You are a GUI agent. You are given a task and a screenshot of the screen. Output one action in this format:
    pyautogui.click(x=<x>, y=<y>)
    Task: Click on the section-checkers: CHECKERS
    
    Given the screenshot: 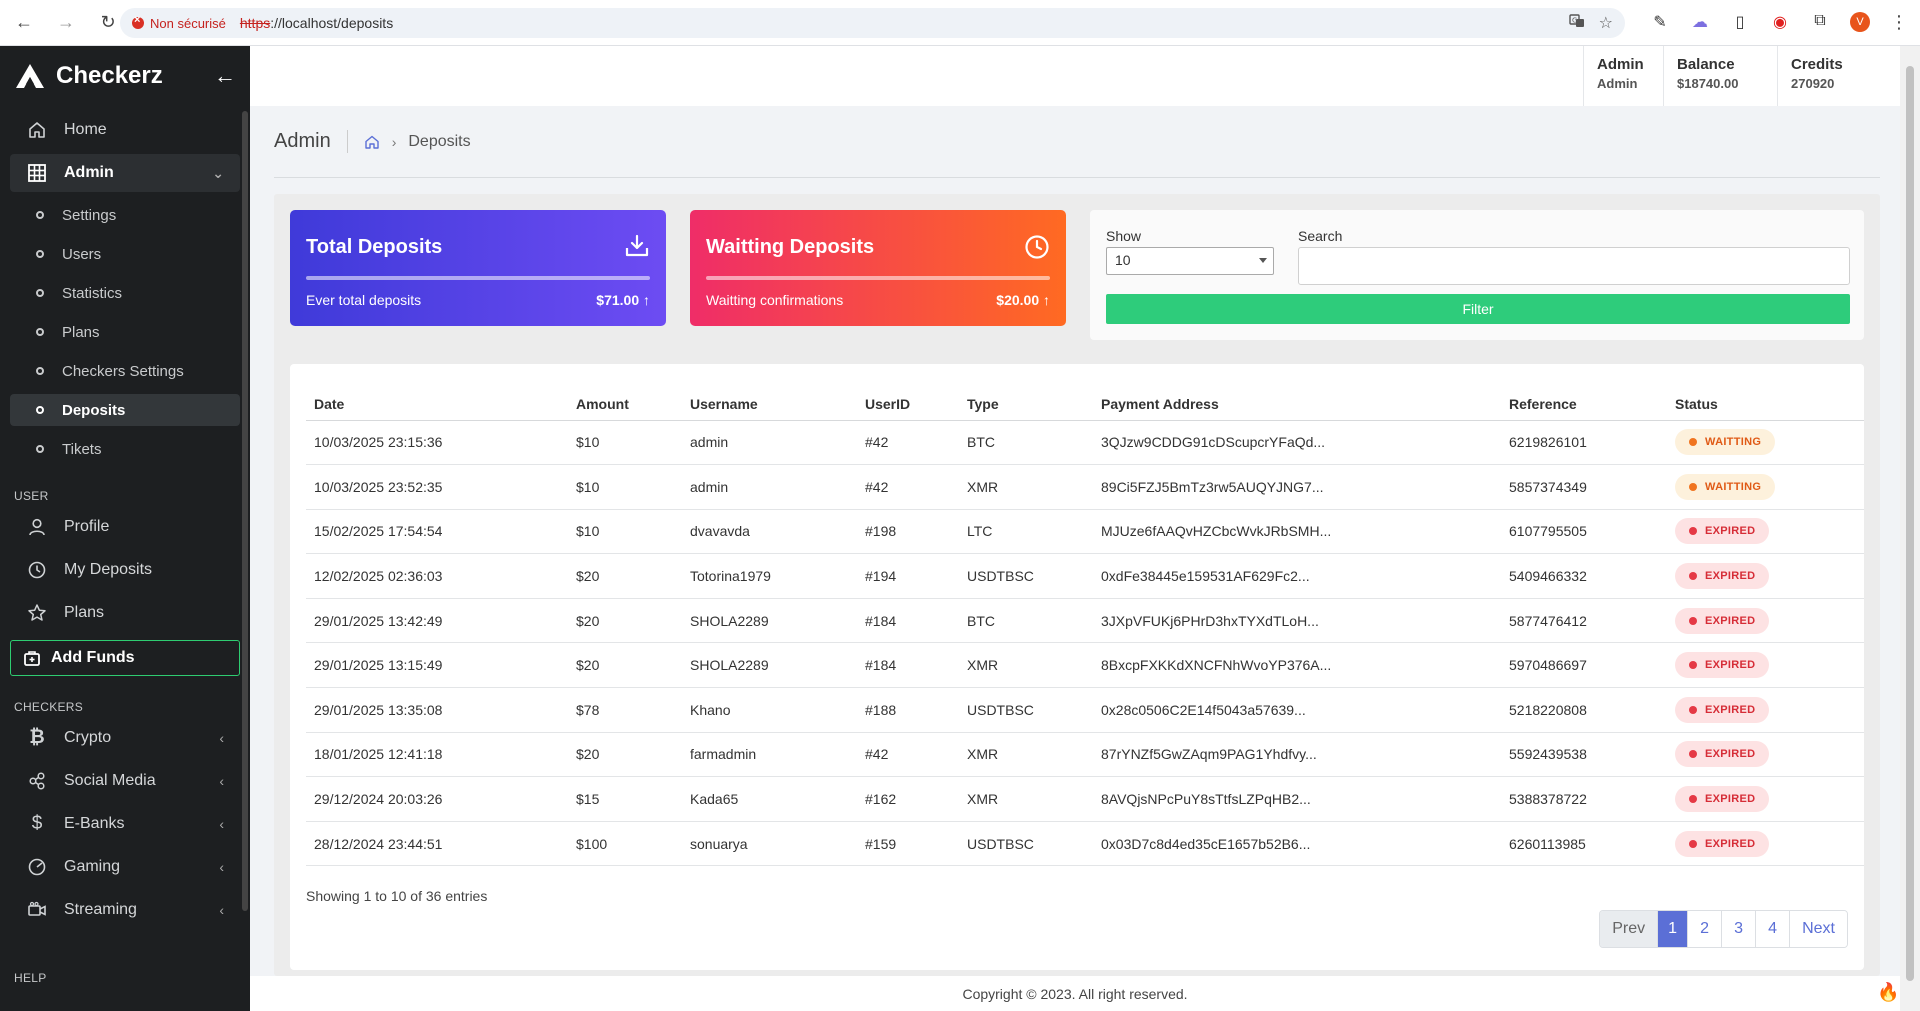 What is the action you would take?
    pyautogui.click(x=49, y=707)
    